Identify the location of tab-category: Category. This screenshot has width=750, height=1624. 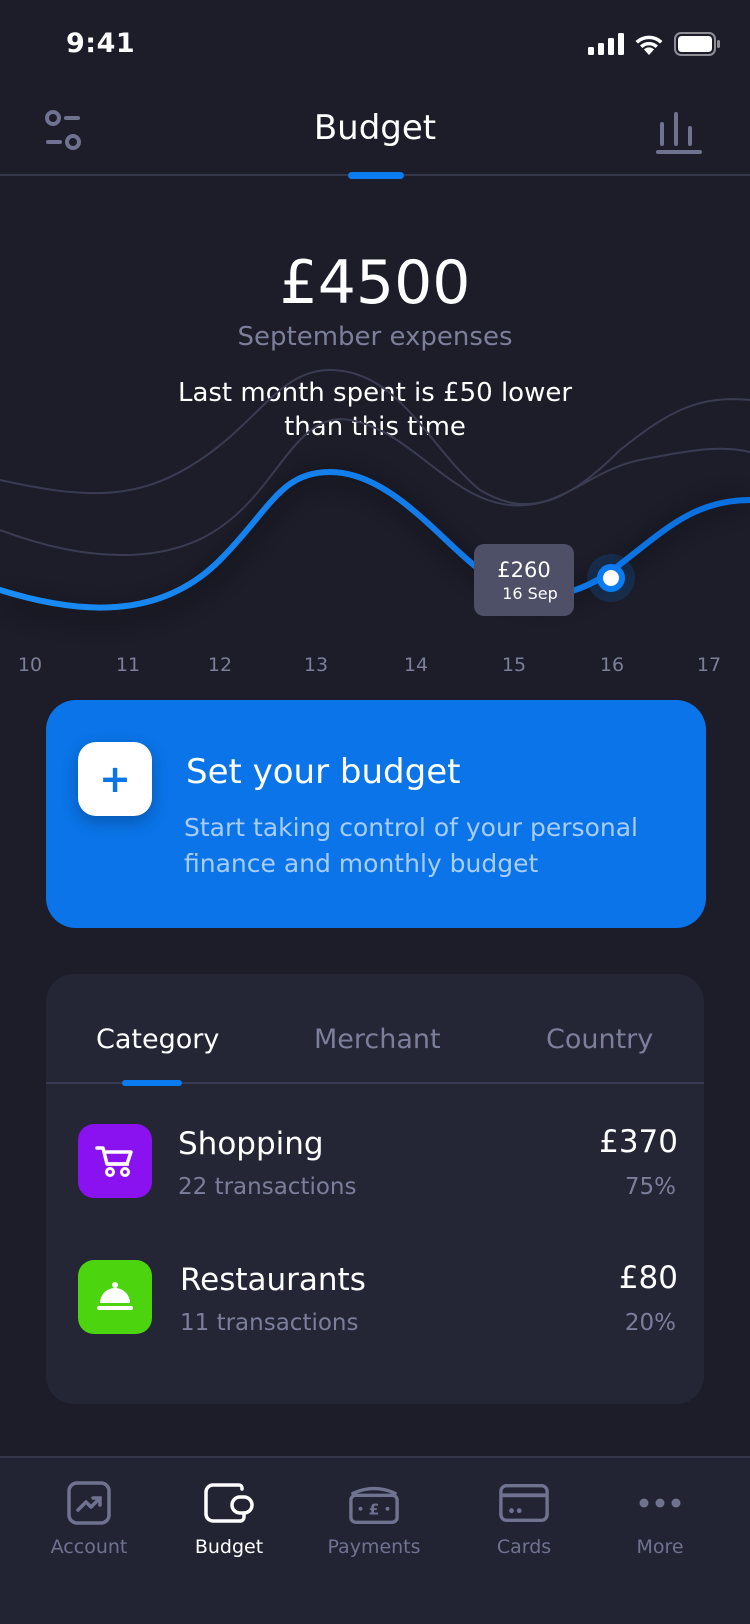
(157, 1039).